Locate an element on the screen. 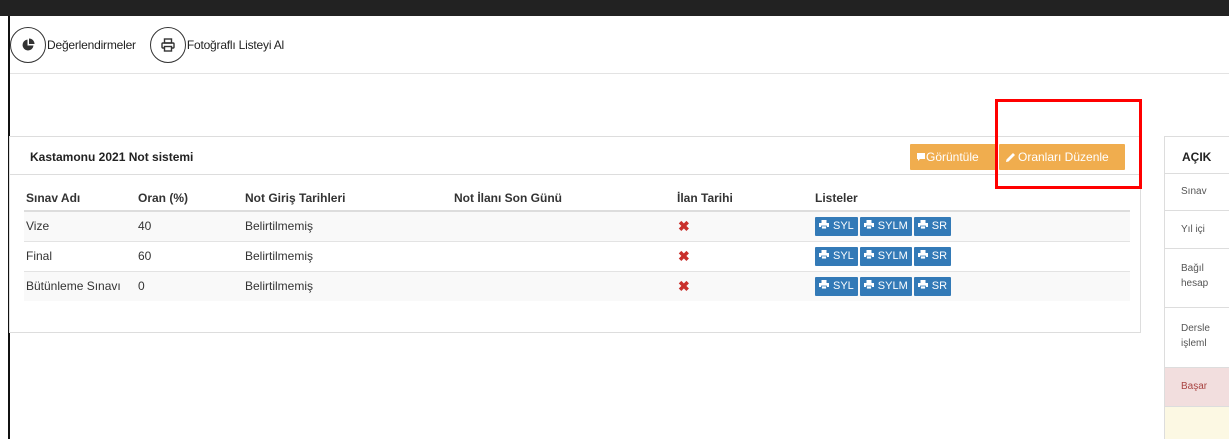 This screenshot has height=439, width=1229. sidebar-item-warning is located at coordinates (1197, 423).